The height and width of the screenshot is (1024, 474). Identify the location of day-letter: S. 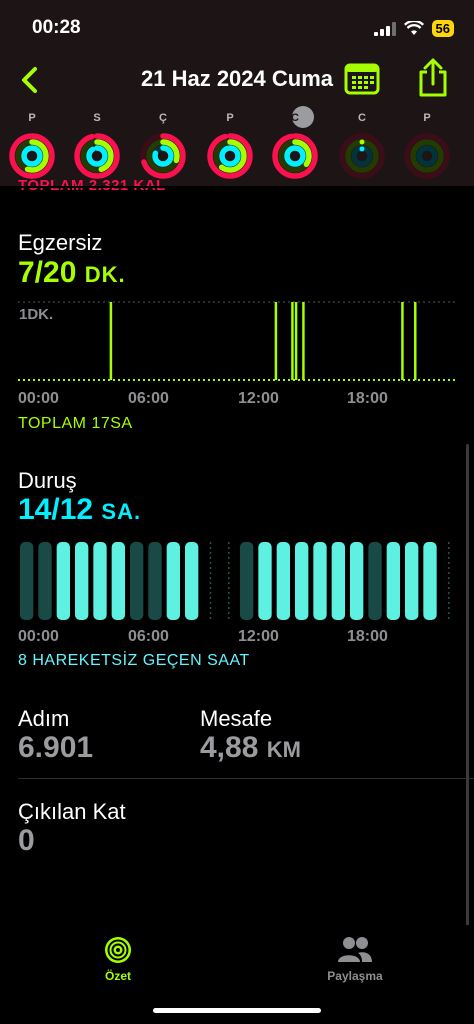
(97, 118).